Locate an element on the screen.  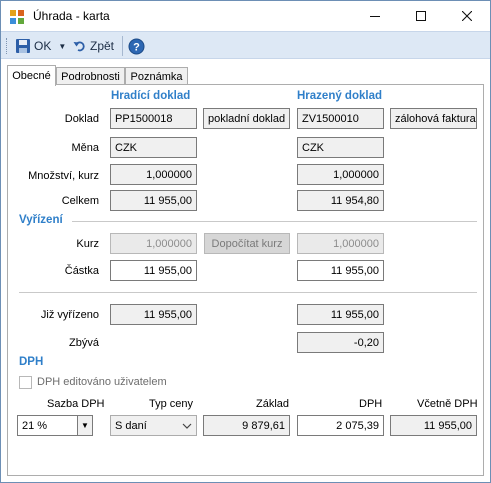
tab-label: Poznámka is located at coordinates (156, 76).